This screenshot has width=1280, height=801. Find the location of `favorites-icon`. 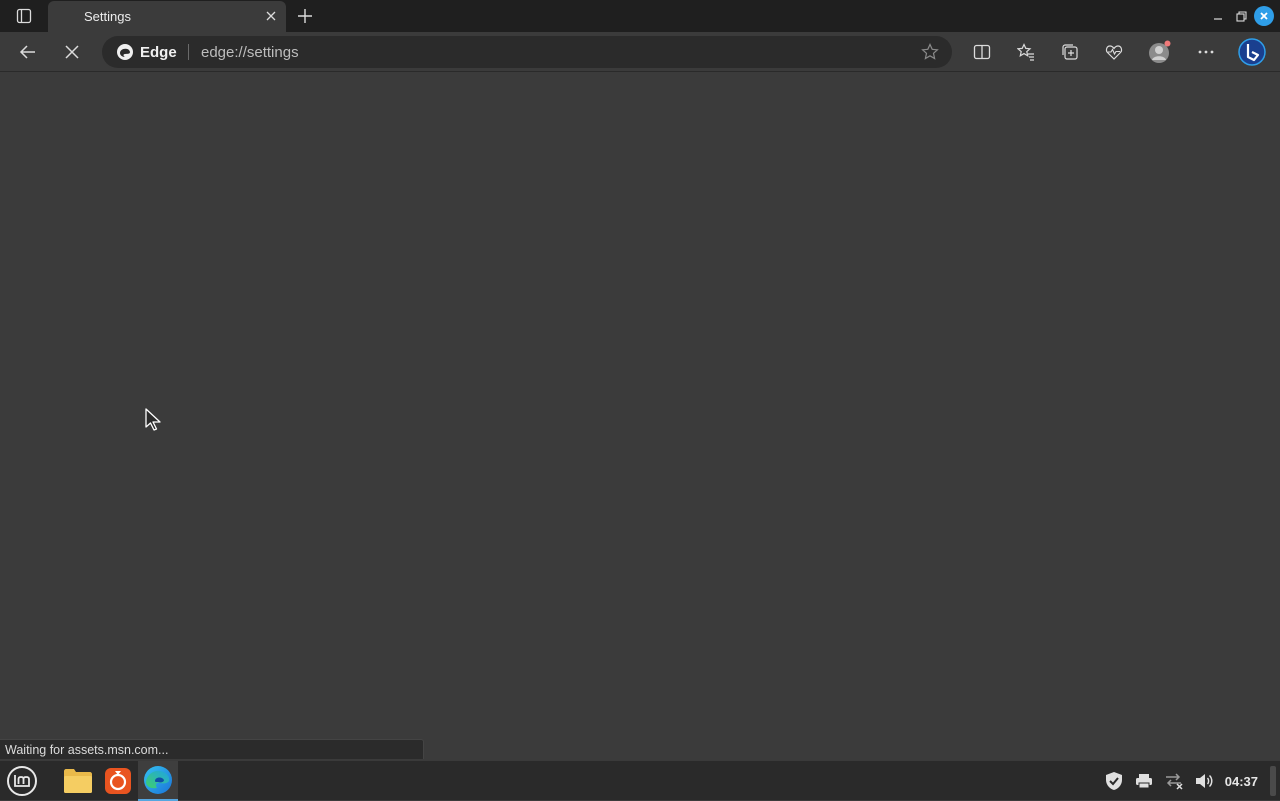

favorites-icon is located at coordinates (1025, 52).